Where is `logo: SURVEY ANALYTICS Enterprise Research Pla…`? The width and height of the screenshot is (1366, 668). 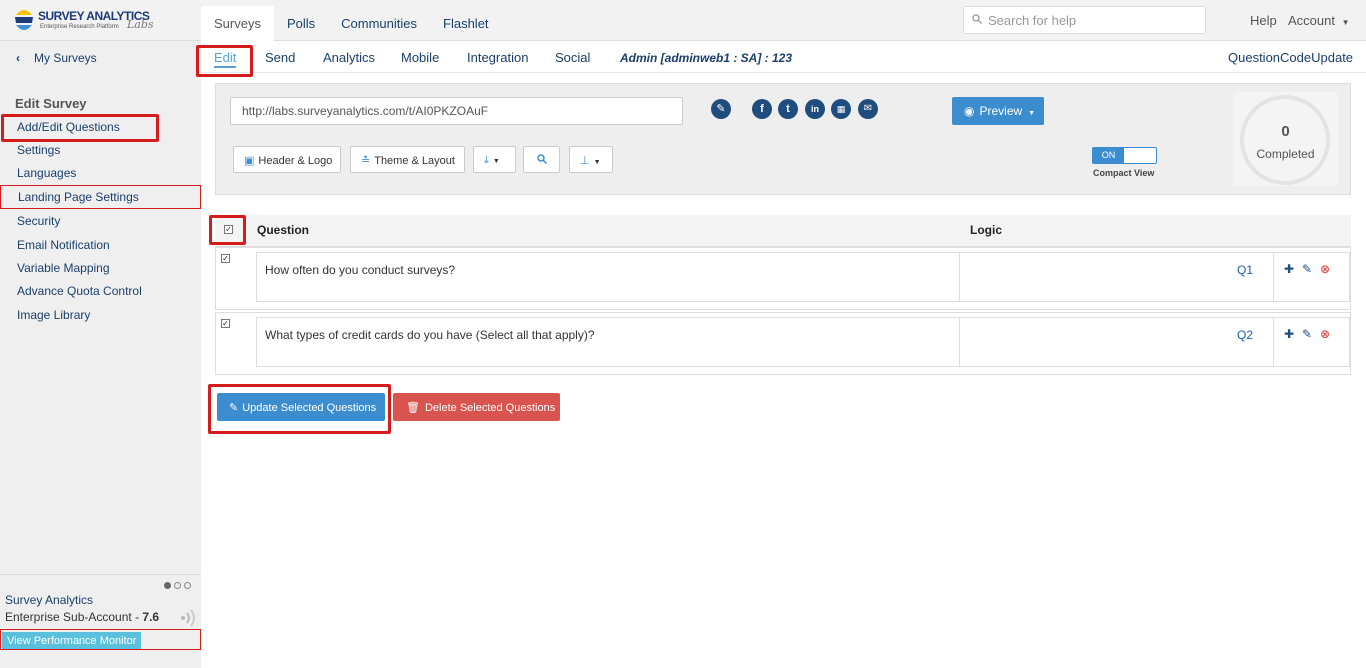
logo: SURVEY ANALYTICS Enterprise Research Pla… is located at coordinates (84, 21).